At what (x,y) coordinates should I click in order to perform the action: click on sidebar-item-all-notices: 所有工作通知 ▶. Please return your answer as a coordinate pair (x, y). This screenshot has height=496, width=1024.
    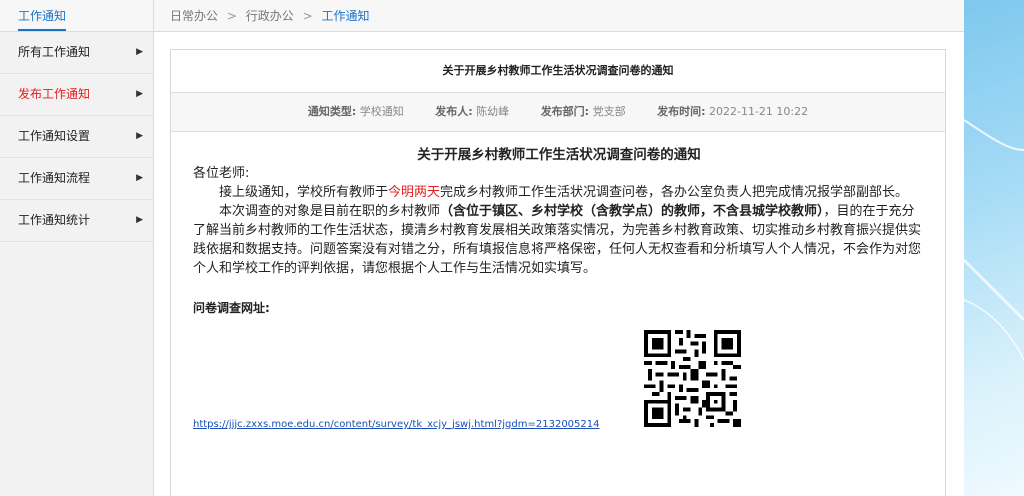
    Looking at the image, I should click on (76, 53).